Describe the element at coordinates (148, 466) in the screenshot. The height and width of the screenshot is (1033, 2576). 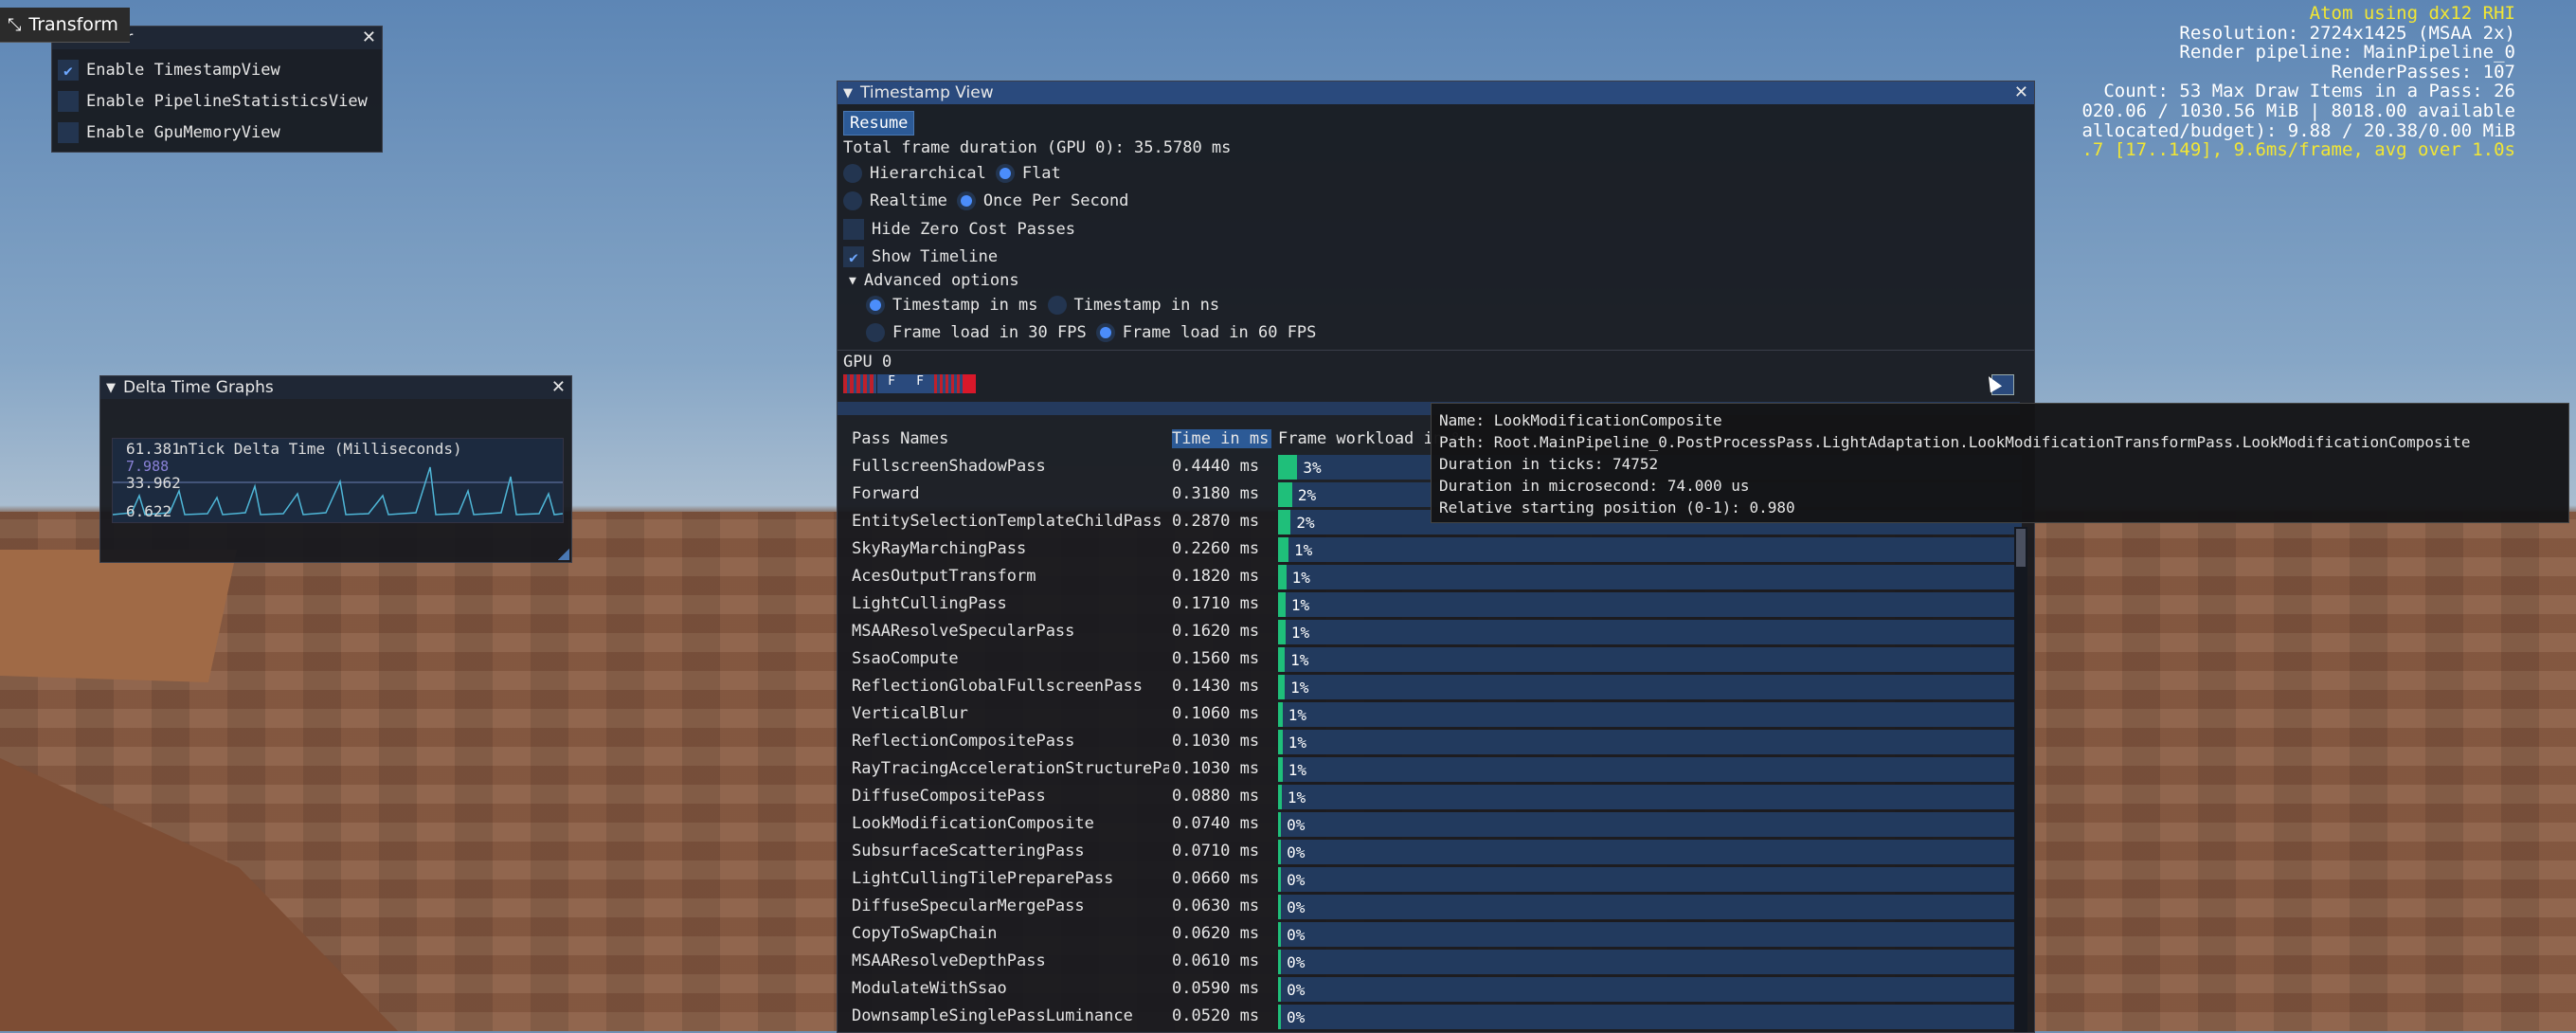
I see `graph-avg-label: 7.988` at that location.